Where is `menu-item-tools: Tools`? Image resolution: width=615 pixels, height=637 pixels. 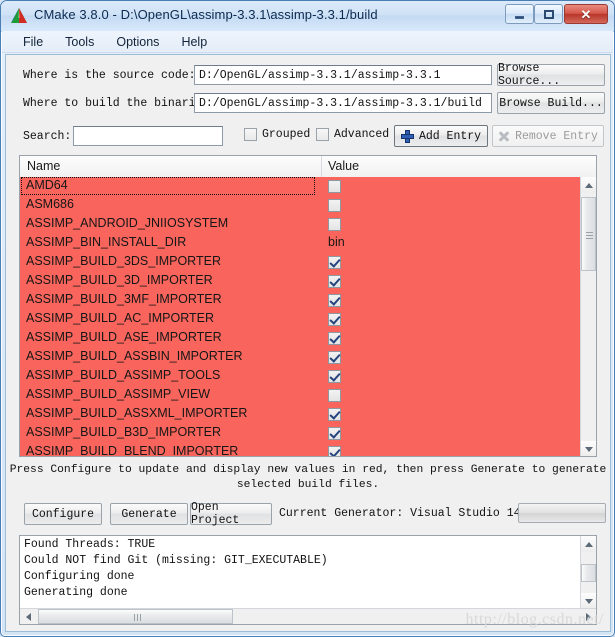
menu-item-tools: Tools is located at coordinates (79, 42).